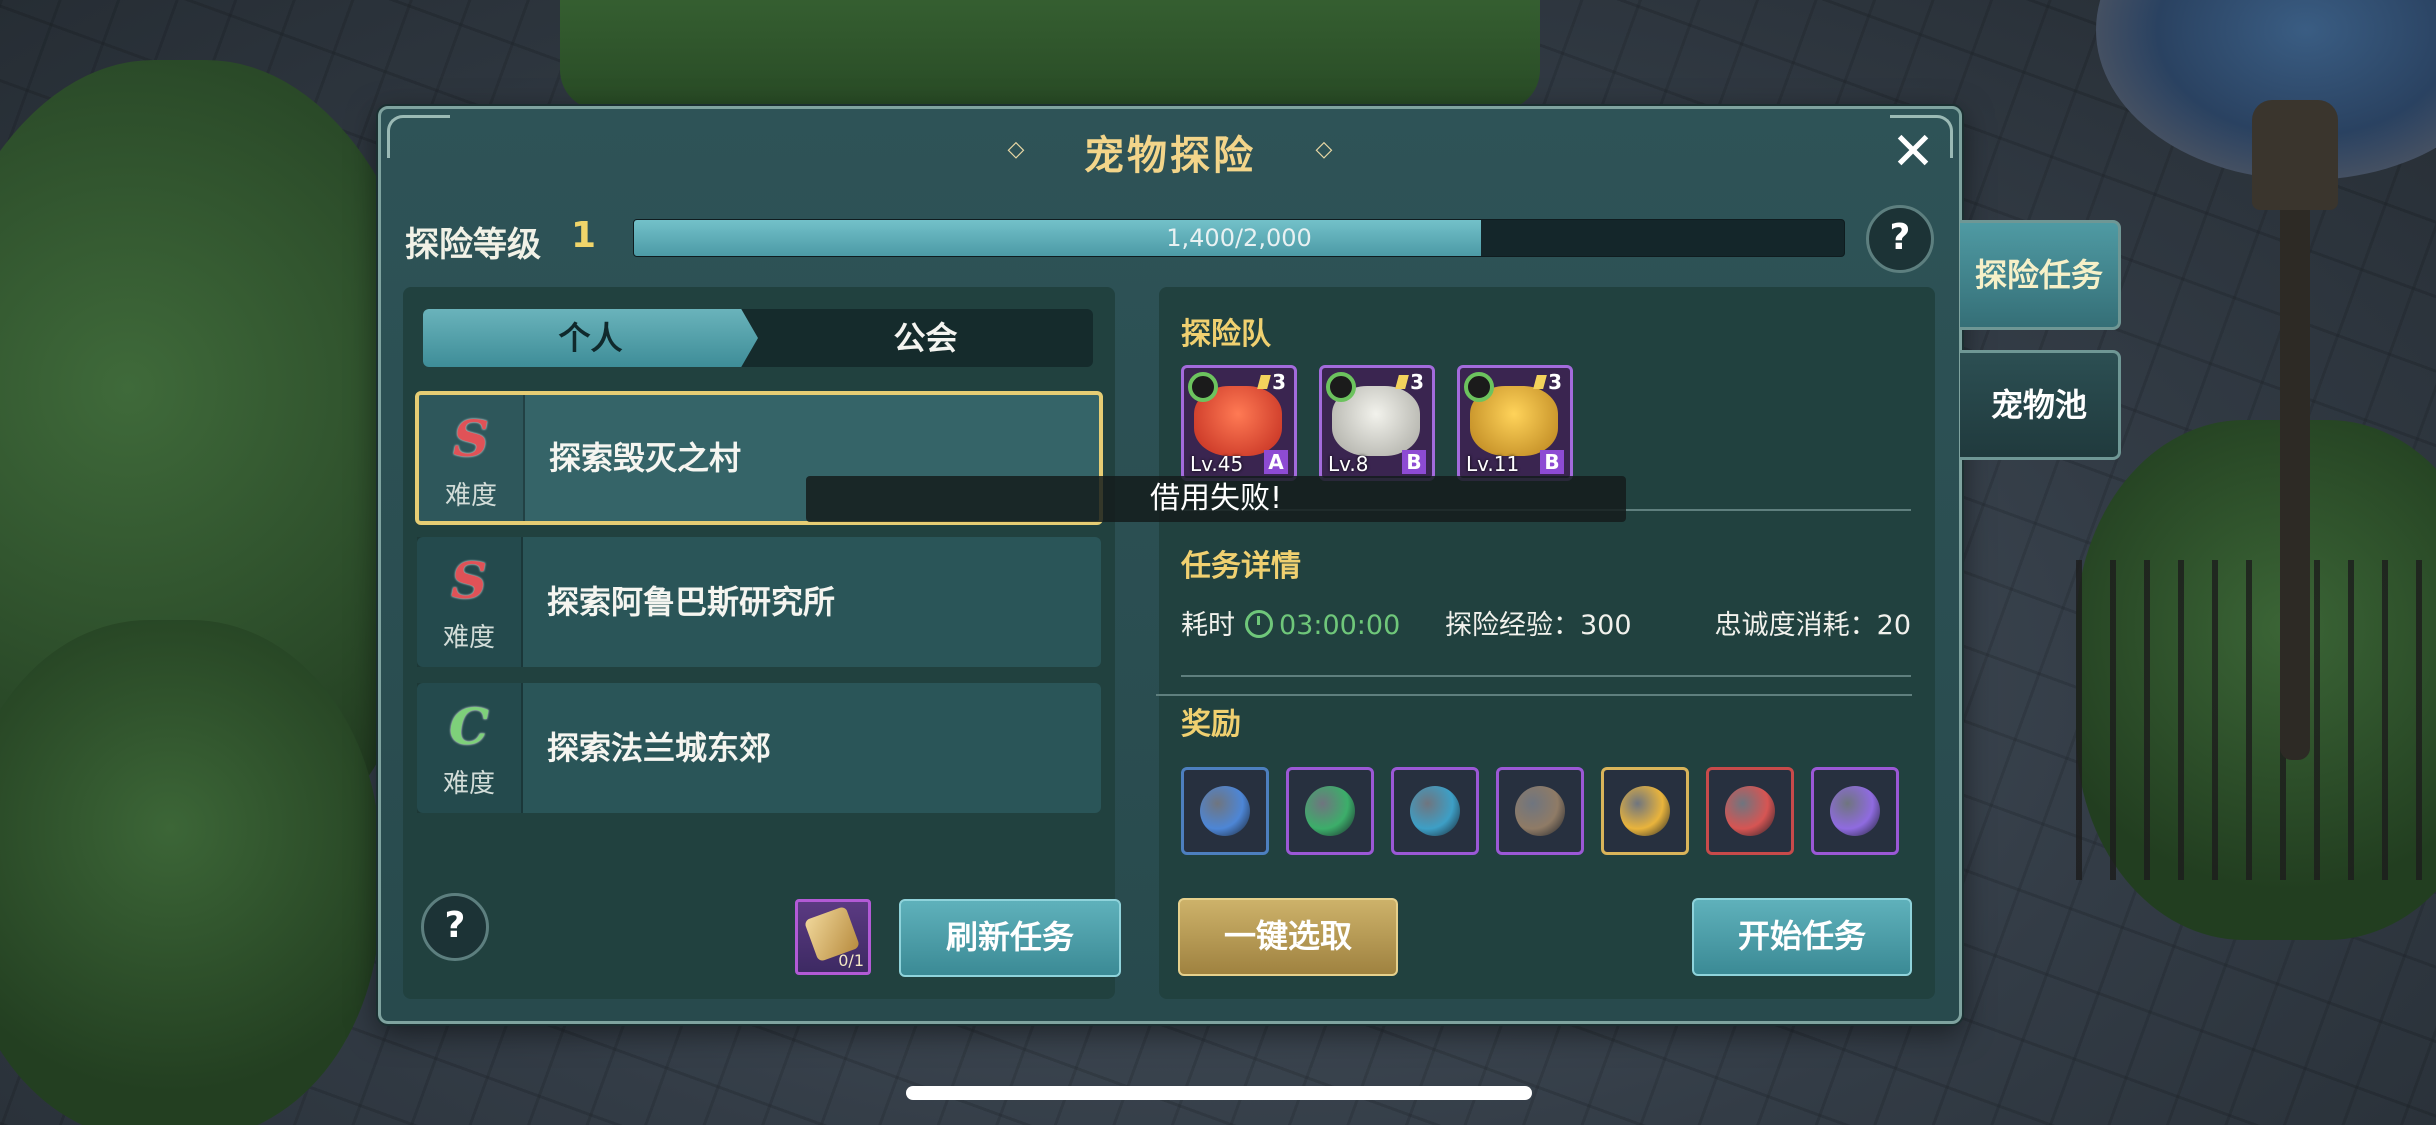 The image size is (2436, 1125). Describe the element at coordinates (1219, 1093) in the screenshot. I see `home-indicator` at that location.